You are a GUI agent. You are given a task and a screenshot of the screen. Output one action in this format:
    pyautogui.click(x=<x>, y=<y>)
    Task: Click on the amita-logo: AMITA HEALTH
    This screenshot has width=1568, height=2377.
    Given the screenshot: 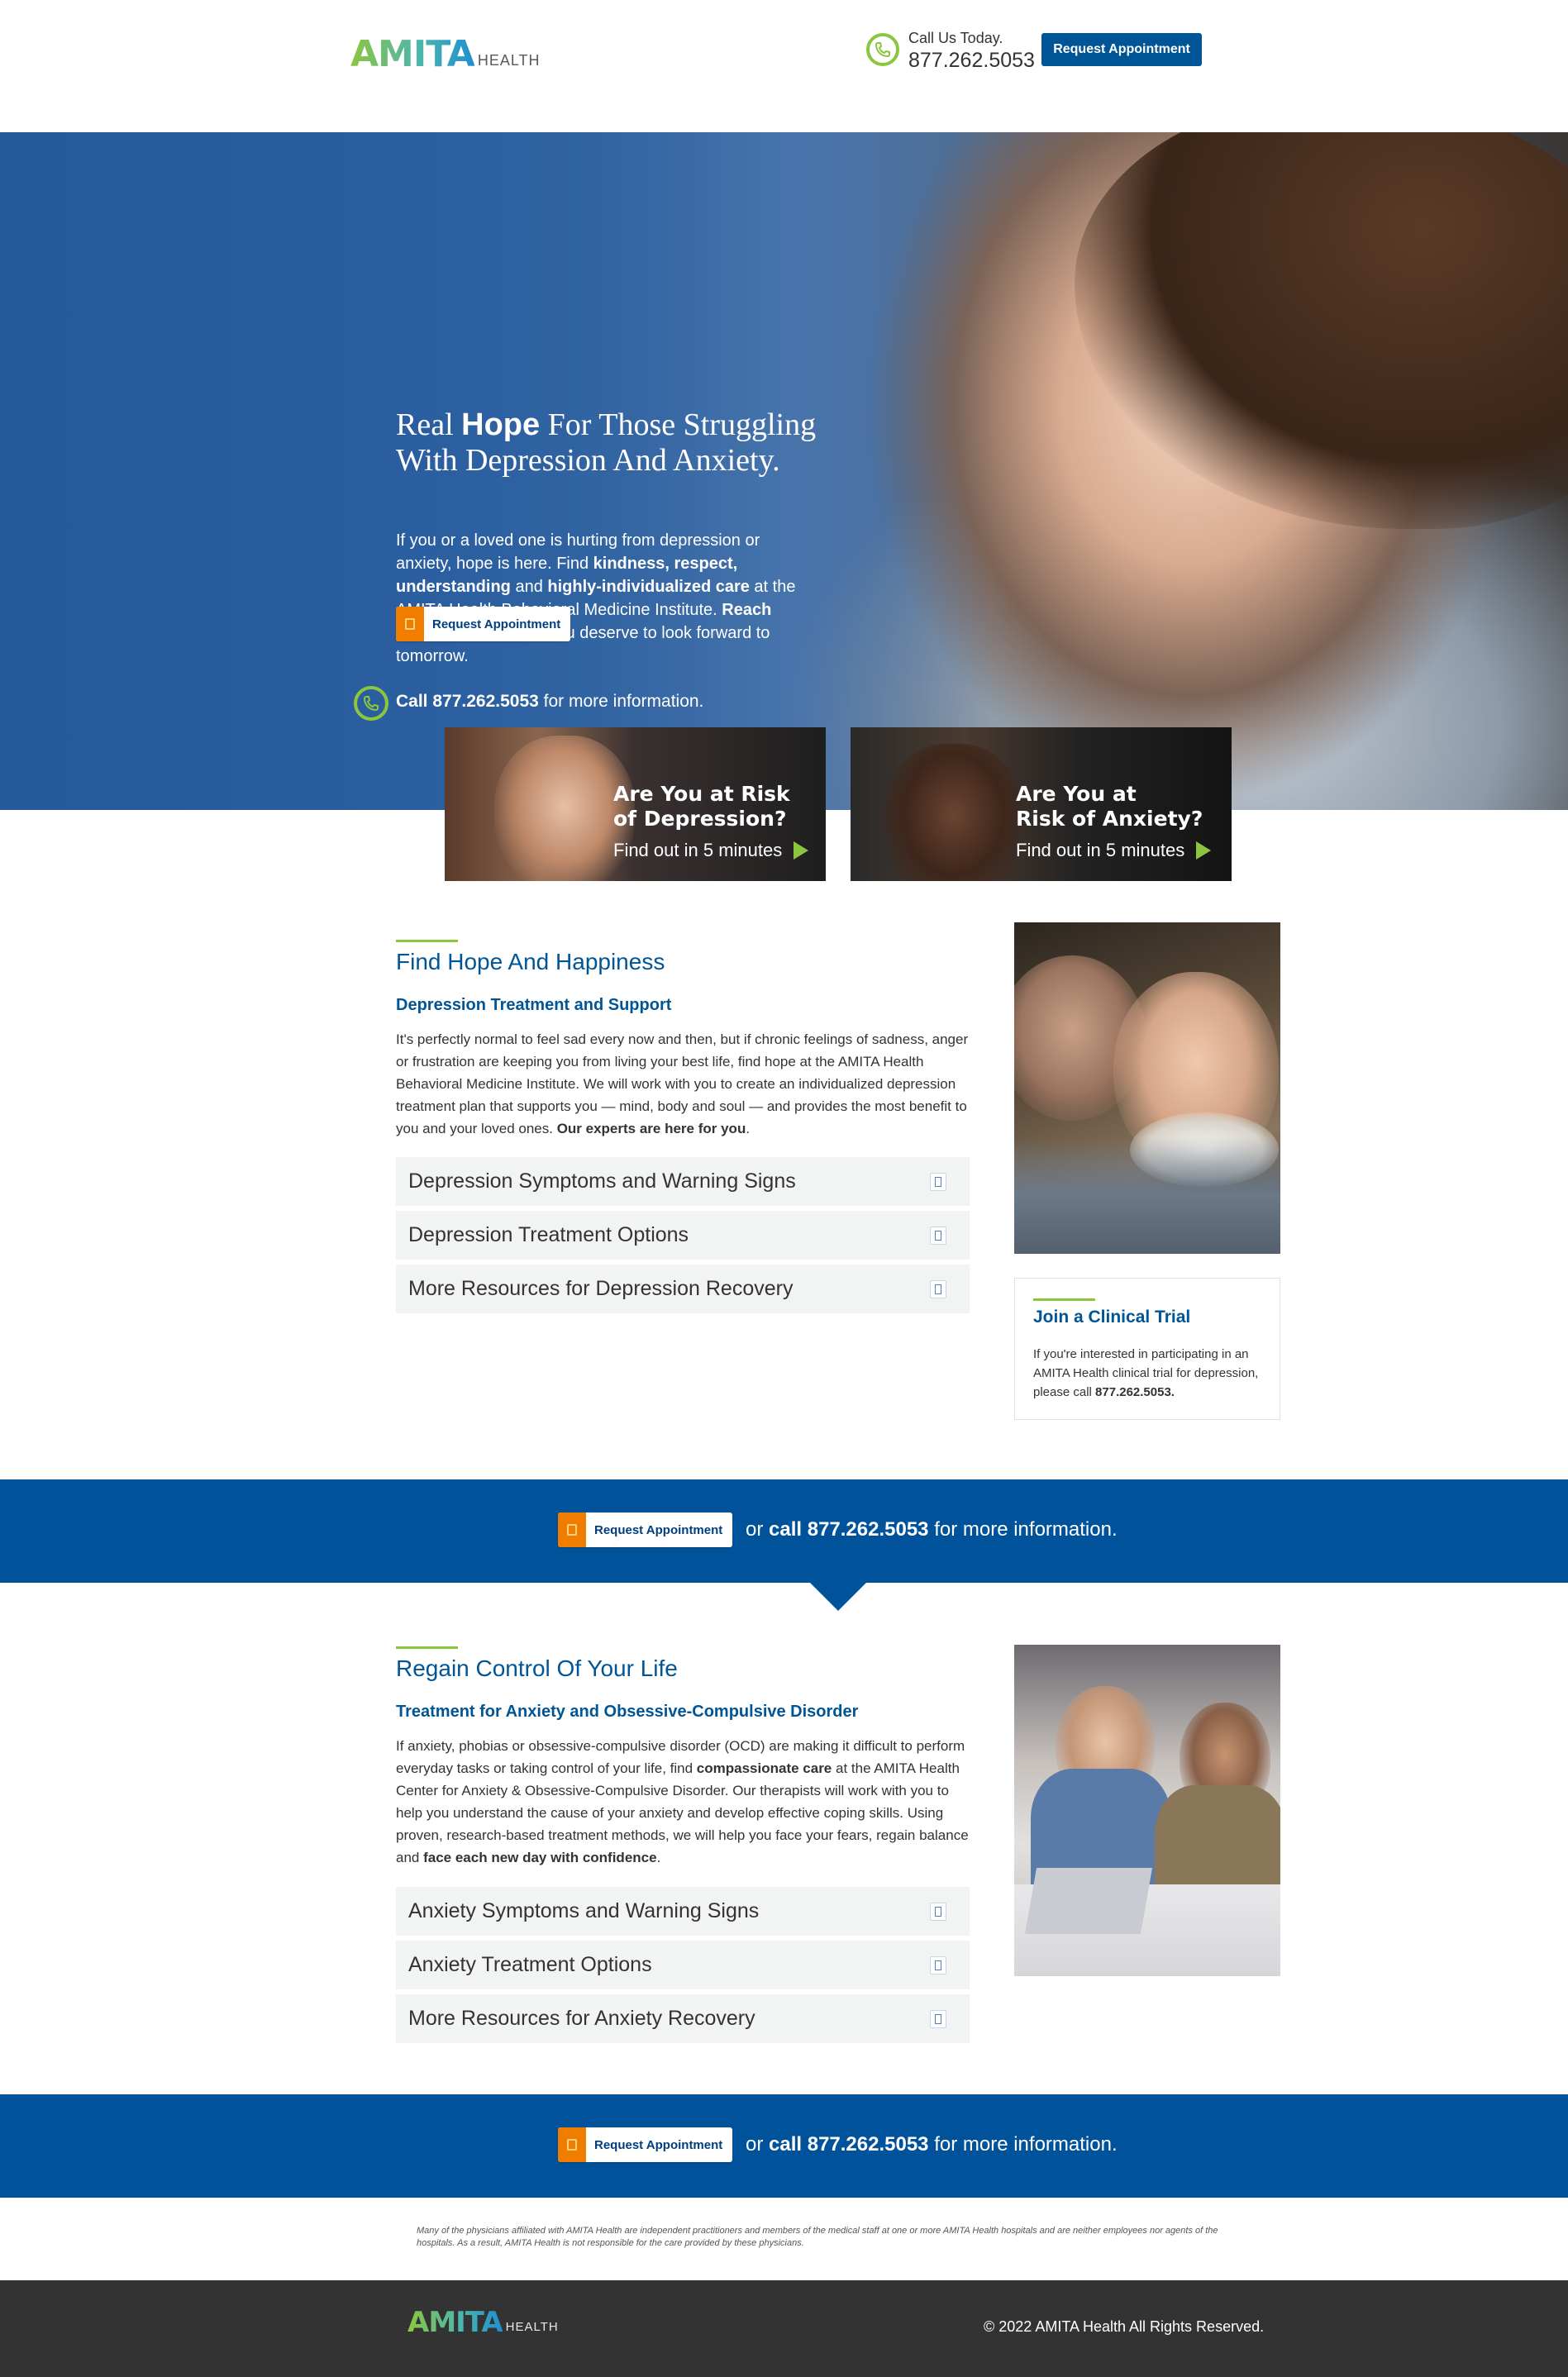 What is the action you would take?
    pyautogui.click(x=445, y=54)
    